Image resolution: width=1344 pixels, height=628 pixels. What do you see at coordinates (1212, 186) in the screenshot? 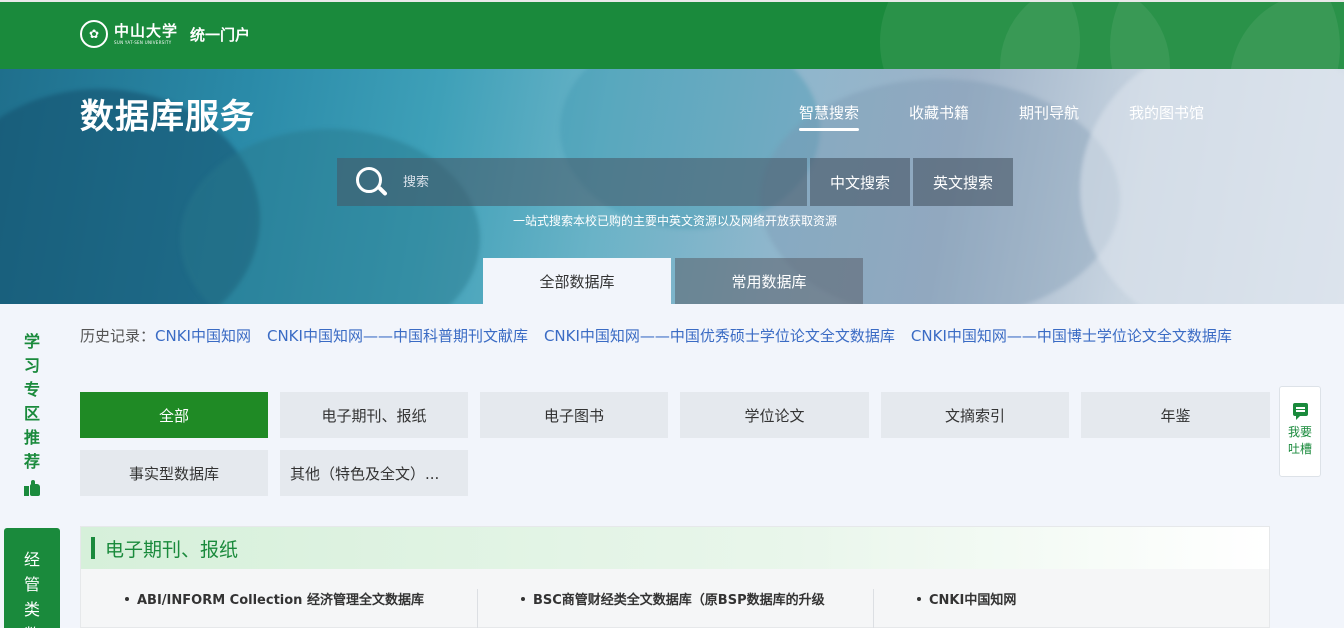
I see `decor-wash` at bounding box center [1212, 186].